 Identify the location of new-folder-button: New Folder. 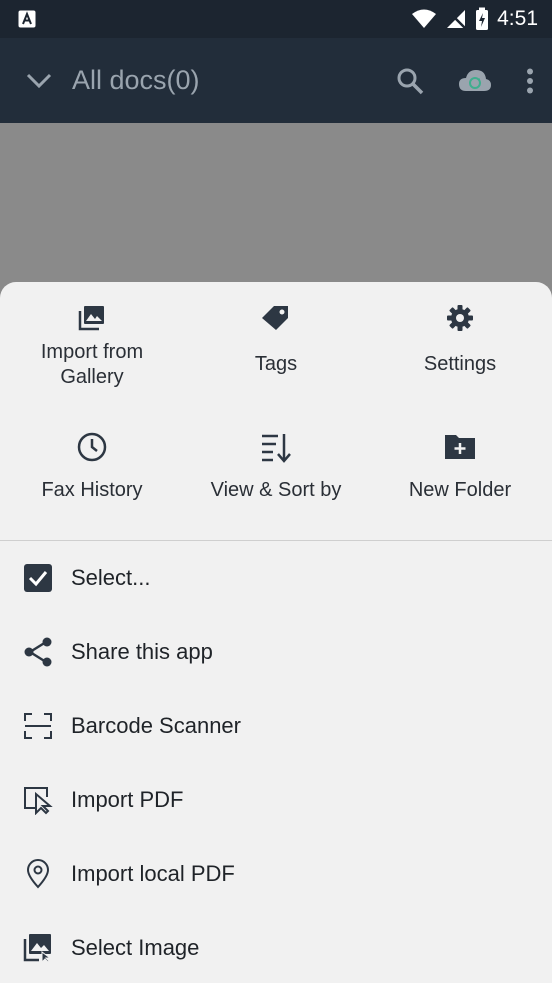
(460, 467).